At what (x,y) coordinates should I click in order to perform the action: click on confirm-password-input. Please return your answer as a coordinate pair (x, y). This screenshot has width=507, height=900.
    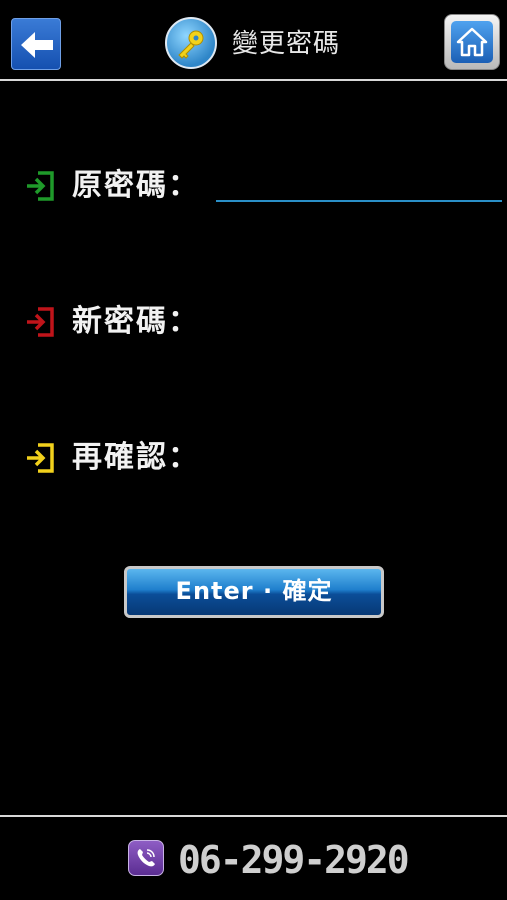
    Looking at the image, I should click on (359, 458).